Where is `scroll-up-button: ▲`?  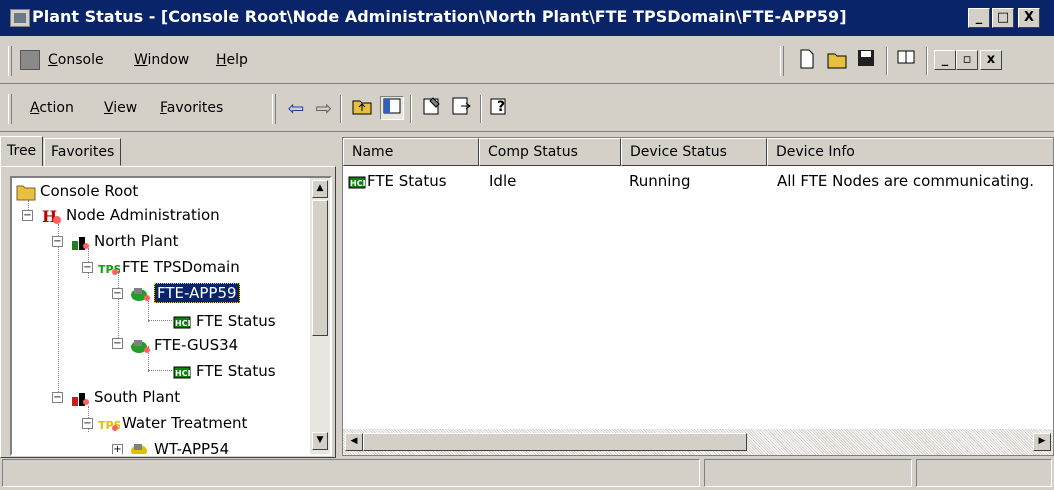
scroll-up-button: ▲ is located at coordinates (320, 189).